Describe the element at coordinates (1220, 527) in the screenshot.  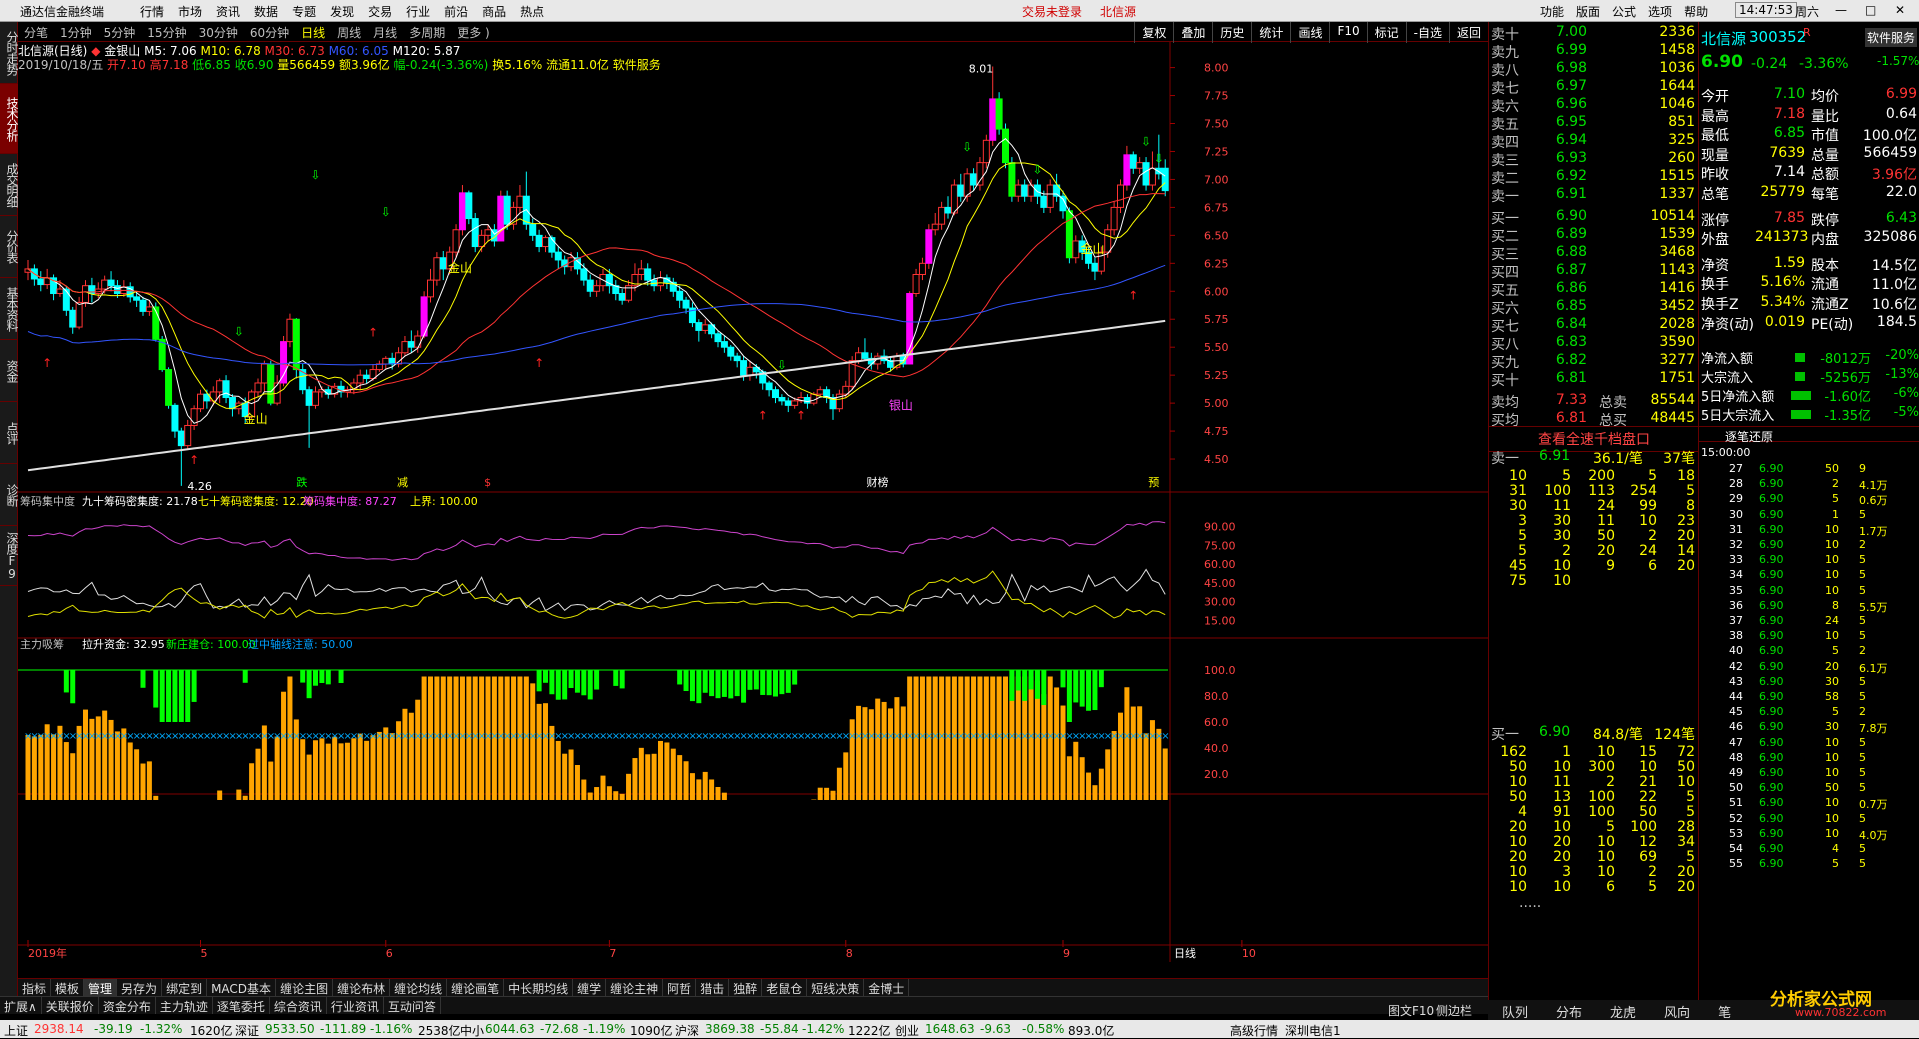
I see `ind1-tick: 90.00` at that location.